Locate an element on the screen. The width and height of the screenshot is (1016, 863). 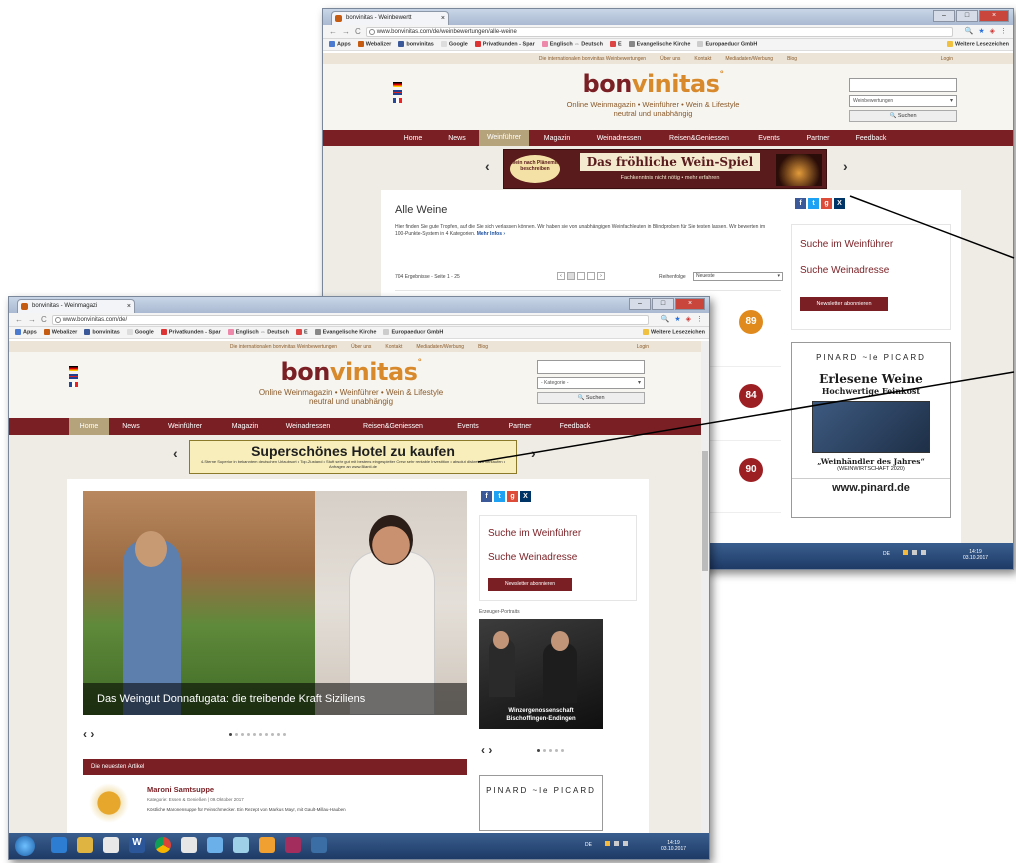
callout-line-top is located at coordinates (932, 227).